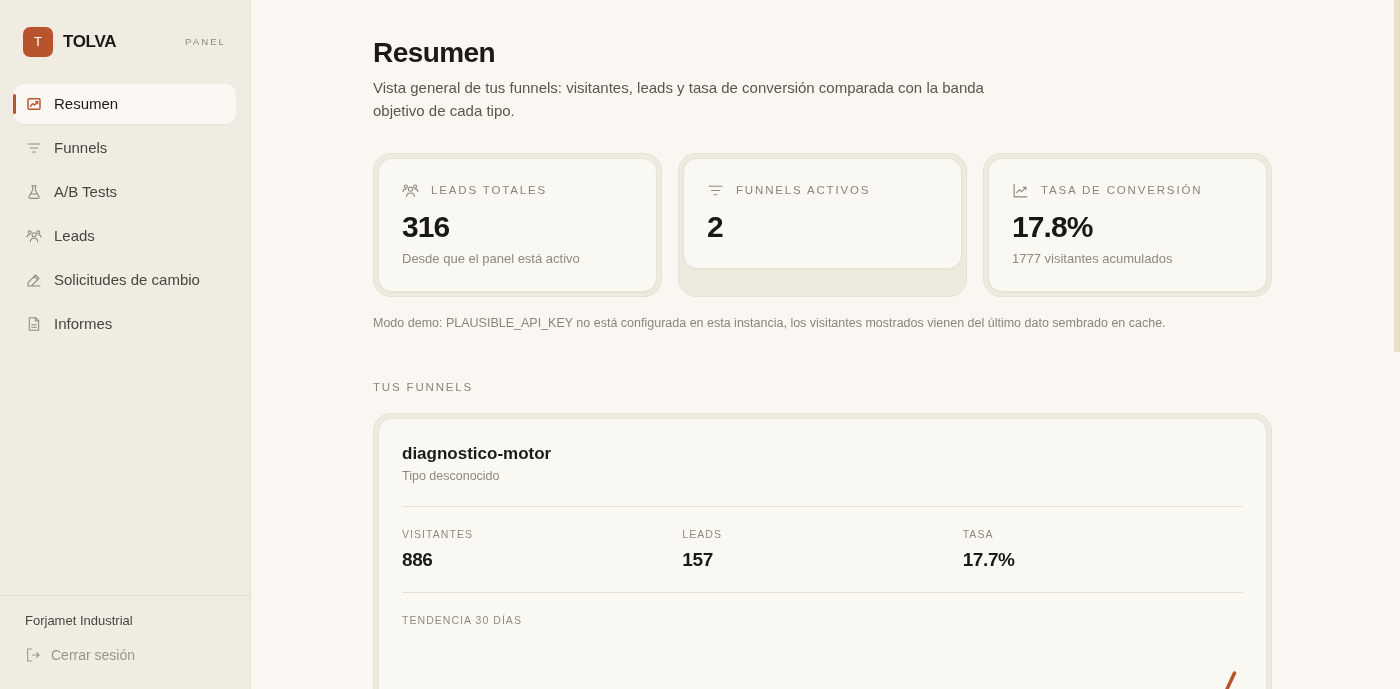  I want to click on demo-notice: Modo demo: PLAUSIBLE_API_KEY no está configurada en esta instancia, los visitantes mostrados vienen del último dato sembrado en cache., so click(770, 323).